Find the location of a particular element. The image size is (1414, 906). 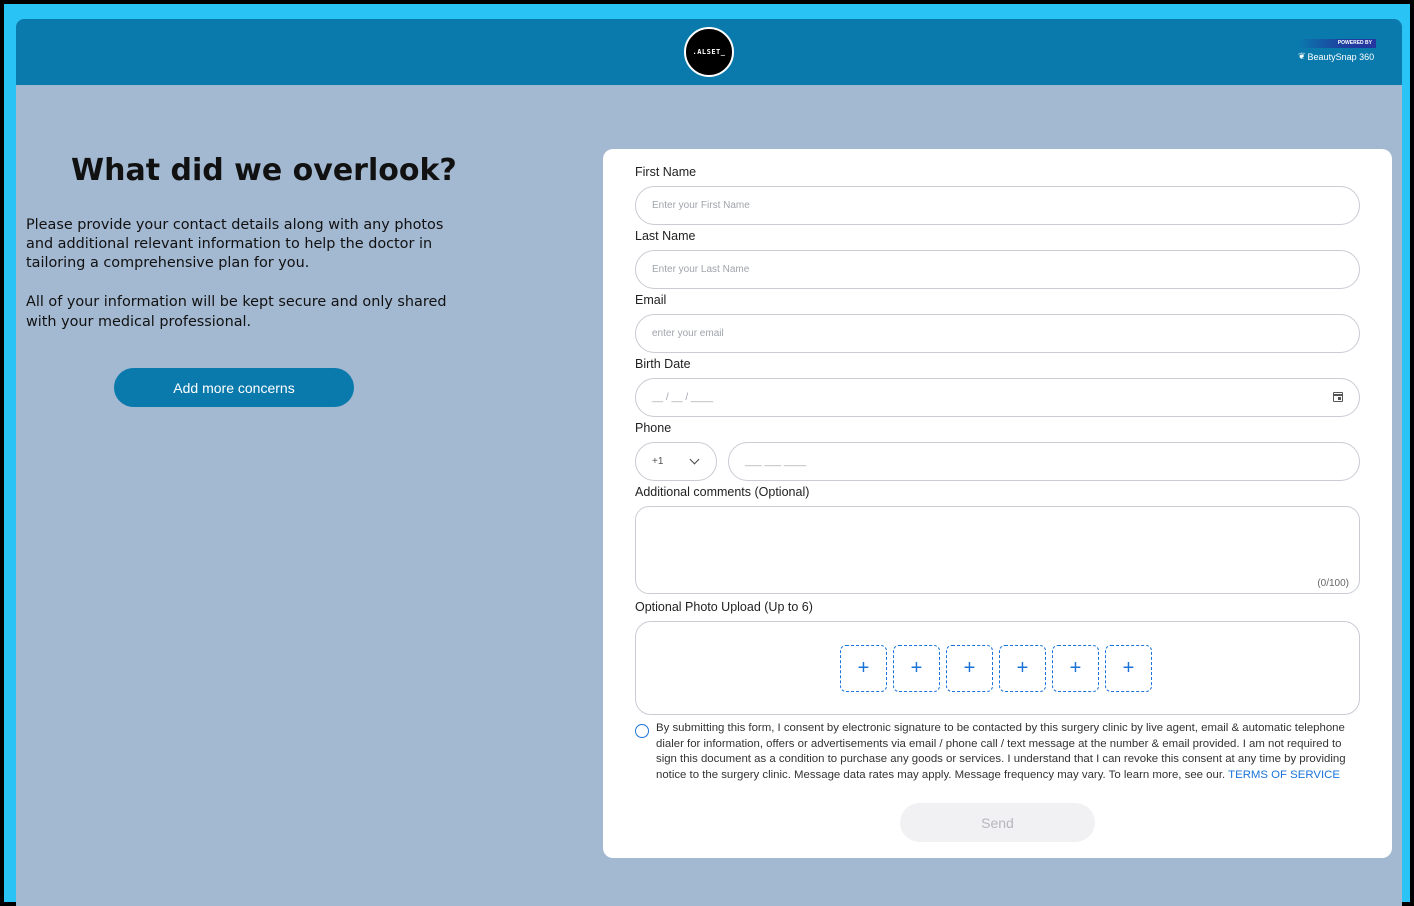

phone-placeholder: ___ ___ ____ is located at coordinates (776, 461).